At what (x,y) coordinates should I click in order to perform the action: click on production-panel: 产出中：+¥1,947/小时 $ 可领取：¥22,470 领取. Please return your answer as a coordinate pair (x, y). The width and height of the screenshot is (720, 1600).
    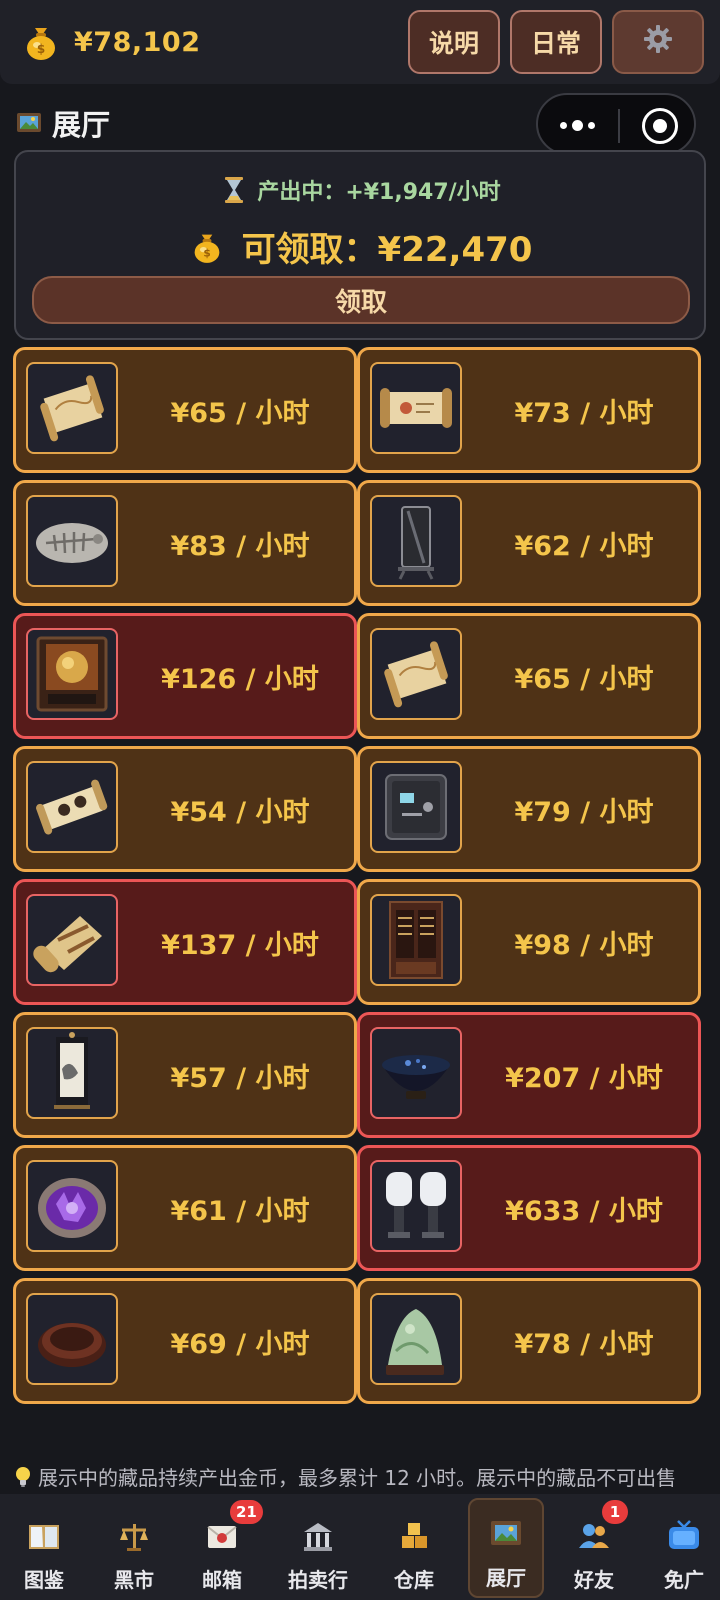
    Looking at the image, I should click on (360, 245).